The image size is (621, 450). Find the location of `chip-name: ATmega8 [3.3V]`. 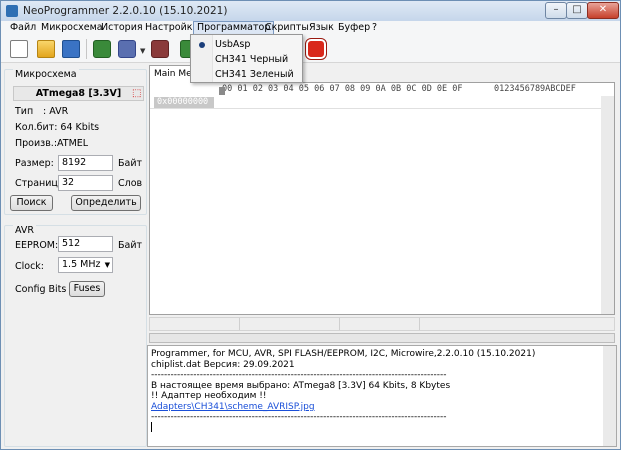

chip-name: ATmega8 [3.3V] is located at coordinates (78, 93).